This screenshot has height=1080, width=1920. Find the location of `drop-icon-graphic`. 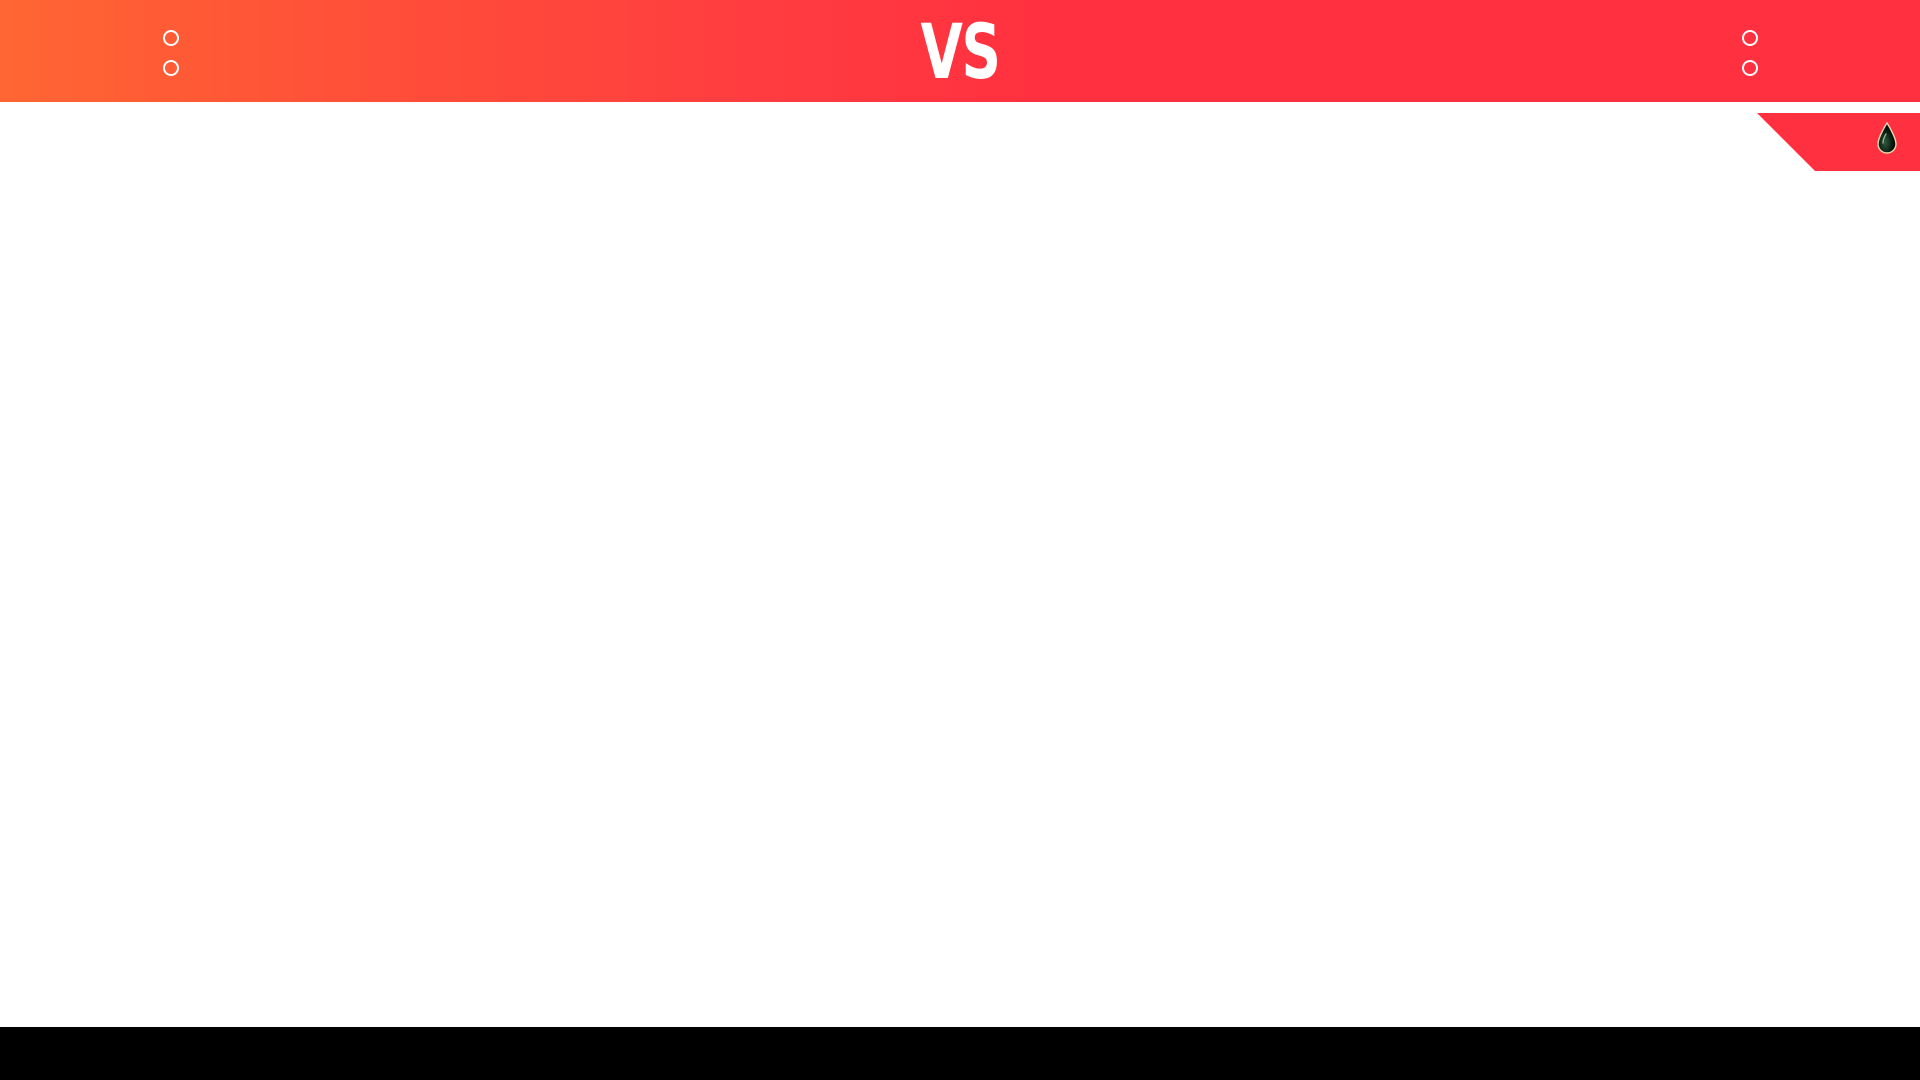

drop-icon-graphic is located at coordinates (1887, 137).